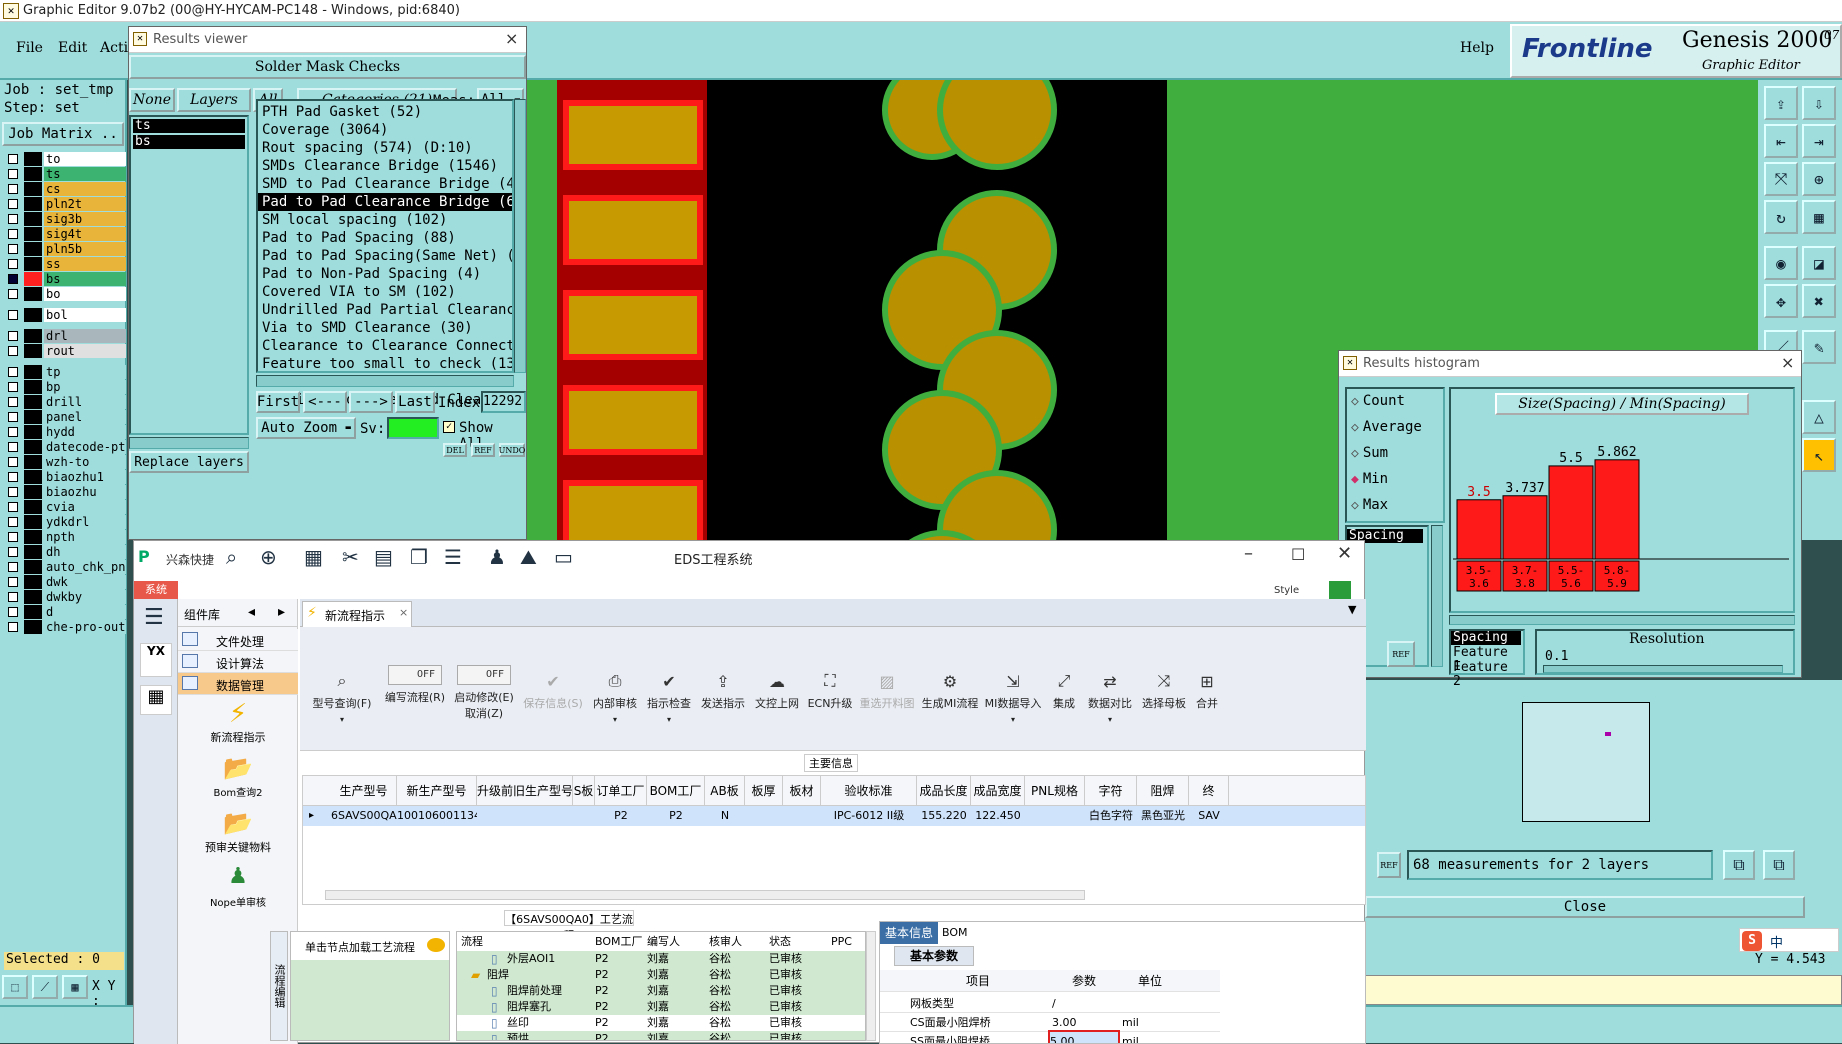 The height and width of the screenshot is (1044, 1842). What do you see at coordinates (1437, 596) in the screenshot?
I see `hist-field-scroll` at bounding box center [1437, 596].